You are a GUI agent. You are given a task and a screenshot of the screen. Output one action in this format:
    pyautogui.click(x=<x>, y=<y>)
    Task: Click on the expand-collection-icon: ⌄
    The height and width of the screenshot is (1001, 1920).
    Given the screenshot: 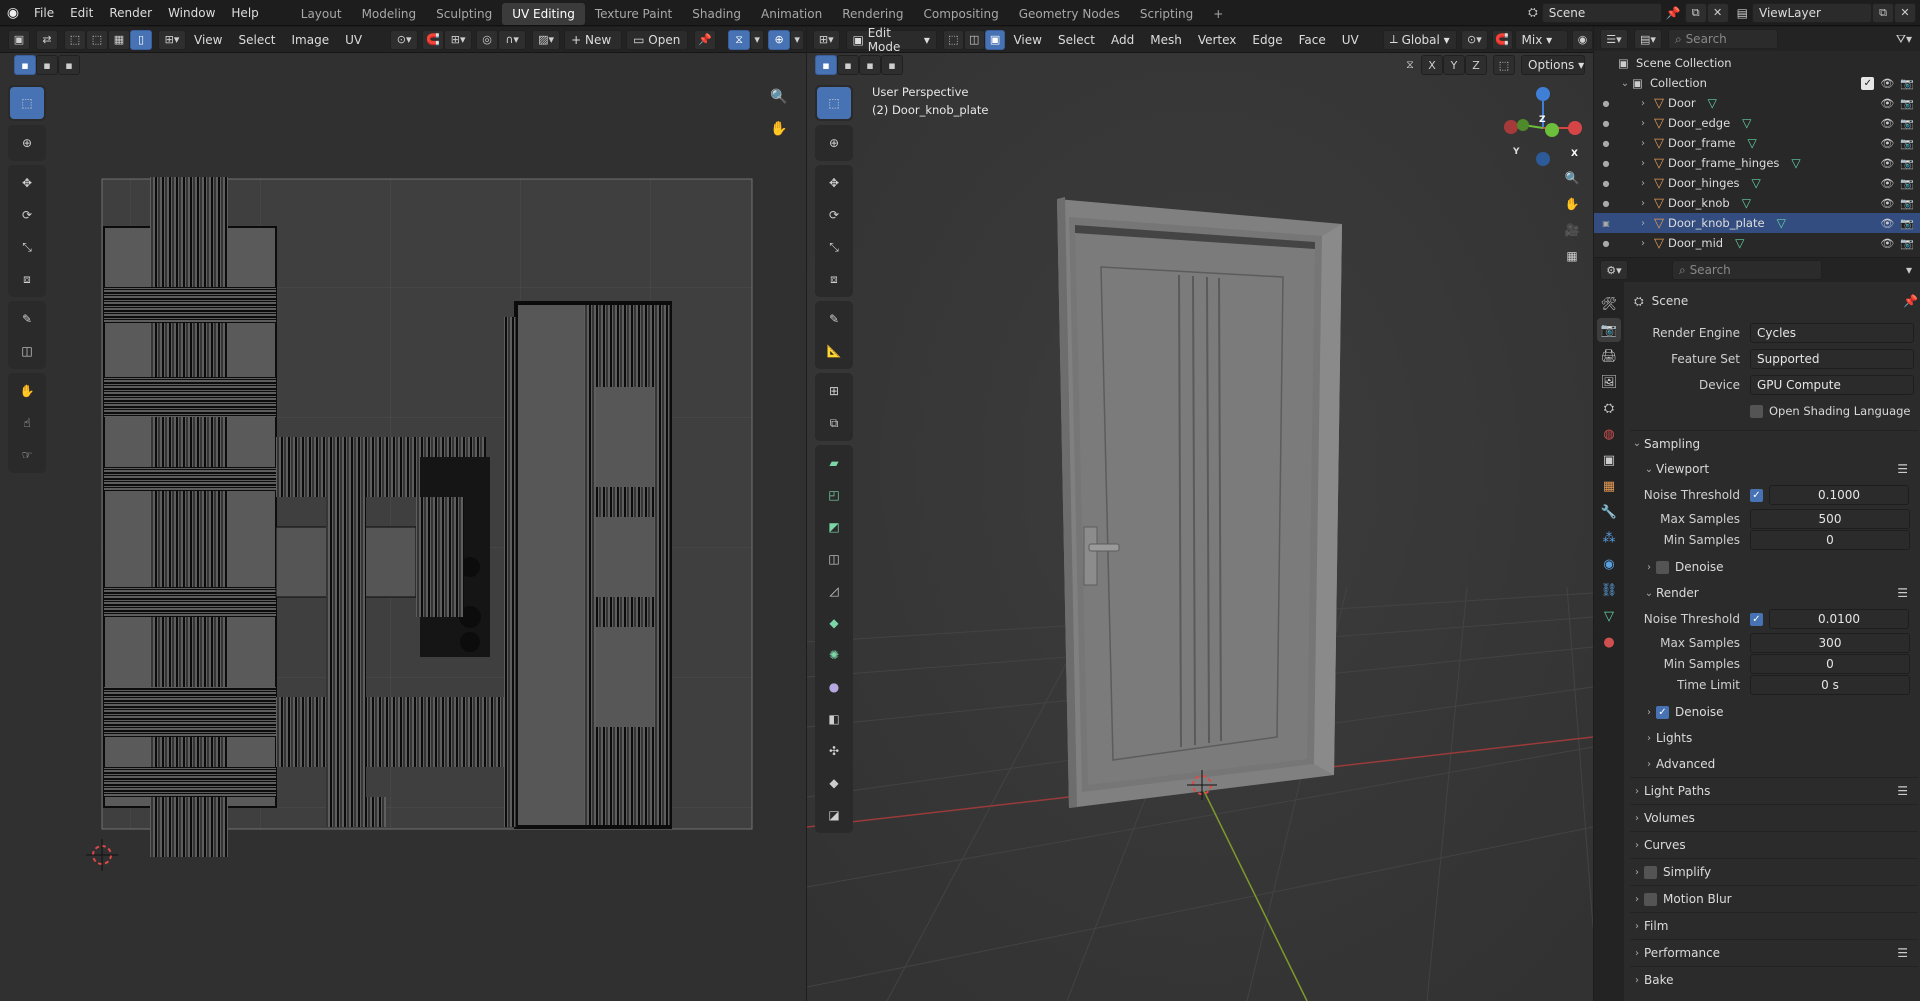 What is the action you would take?
    pyautogui.click(x=1625, y=83)
    